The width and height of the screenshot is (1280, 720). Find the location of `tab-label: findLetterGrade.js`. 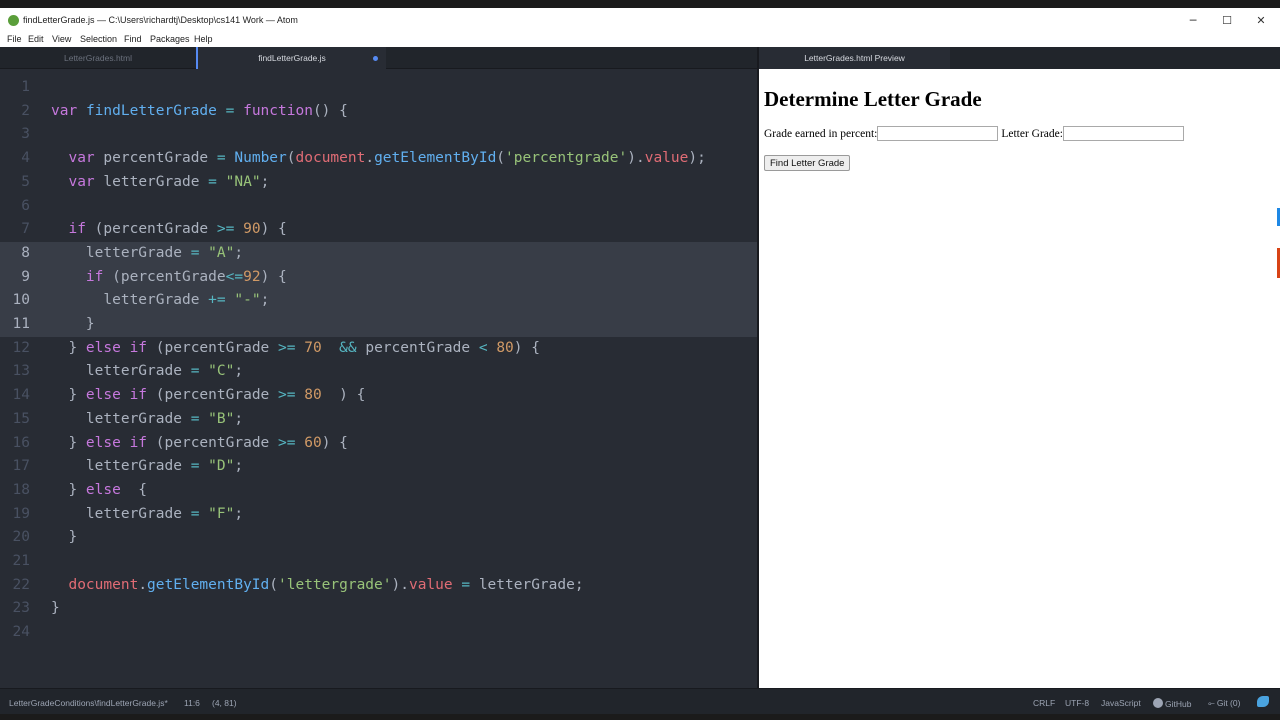

tab-label: findLetterGrade.js is located at coordinates (292, 58).